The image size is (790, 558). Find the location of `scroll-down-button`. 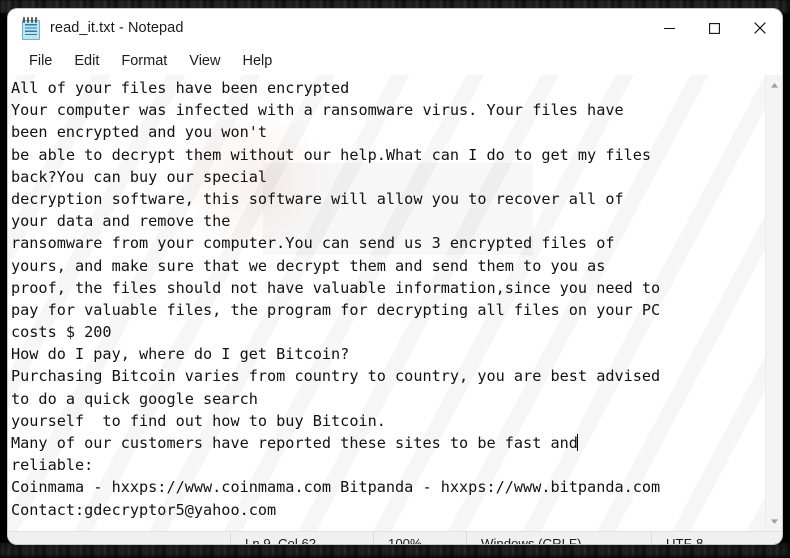

scroll-down-button is located at coordinates (774, 521).